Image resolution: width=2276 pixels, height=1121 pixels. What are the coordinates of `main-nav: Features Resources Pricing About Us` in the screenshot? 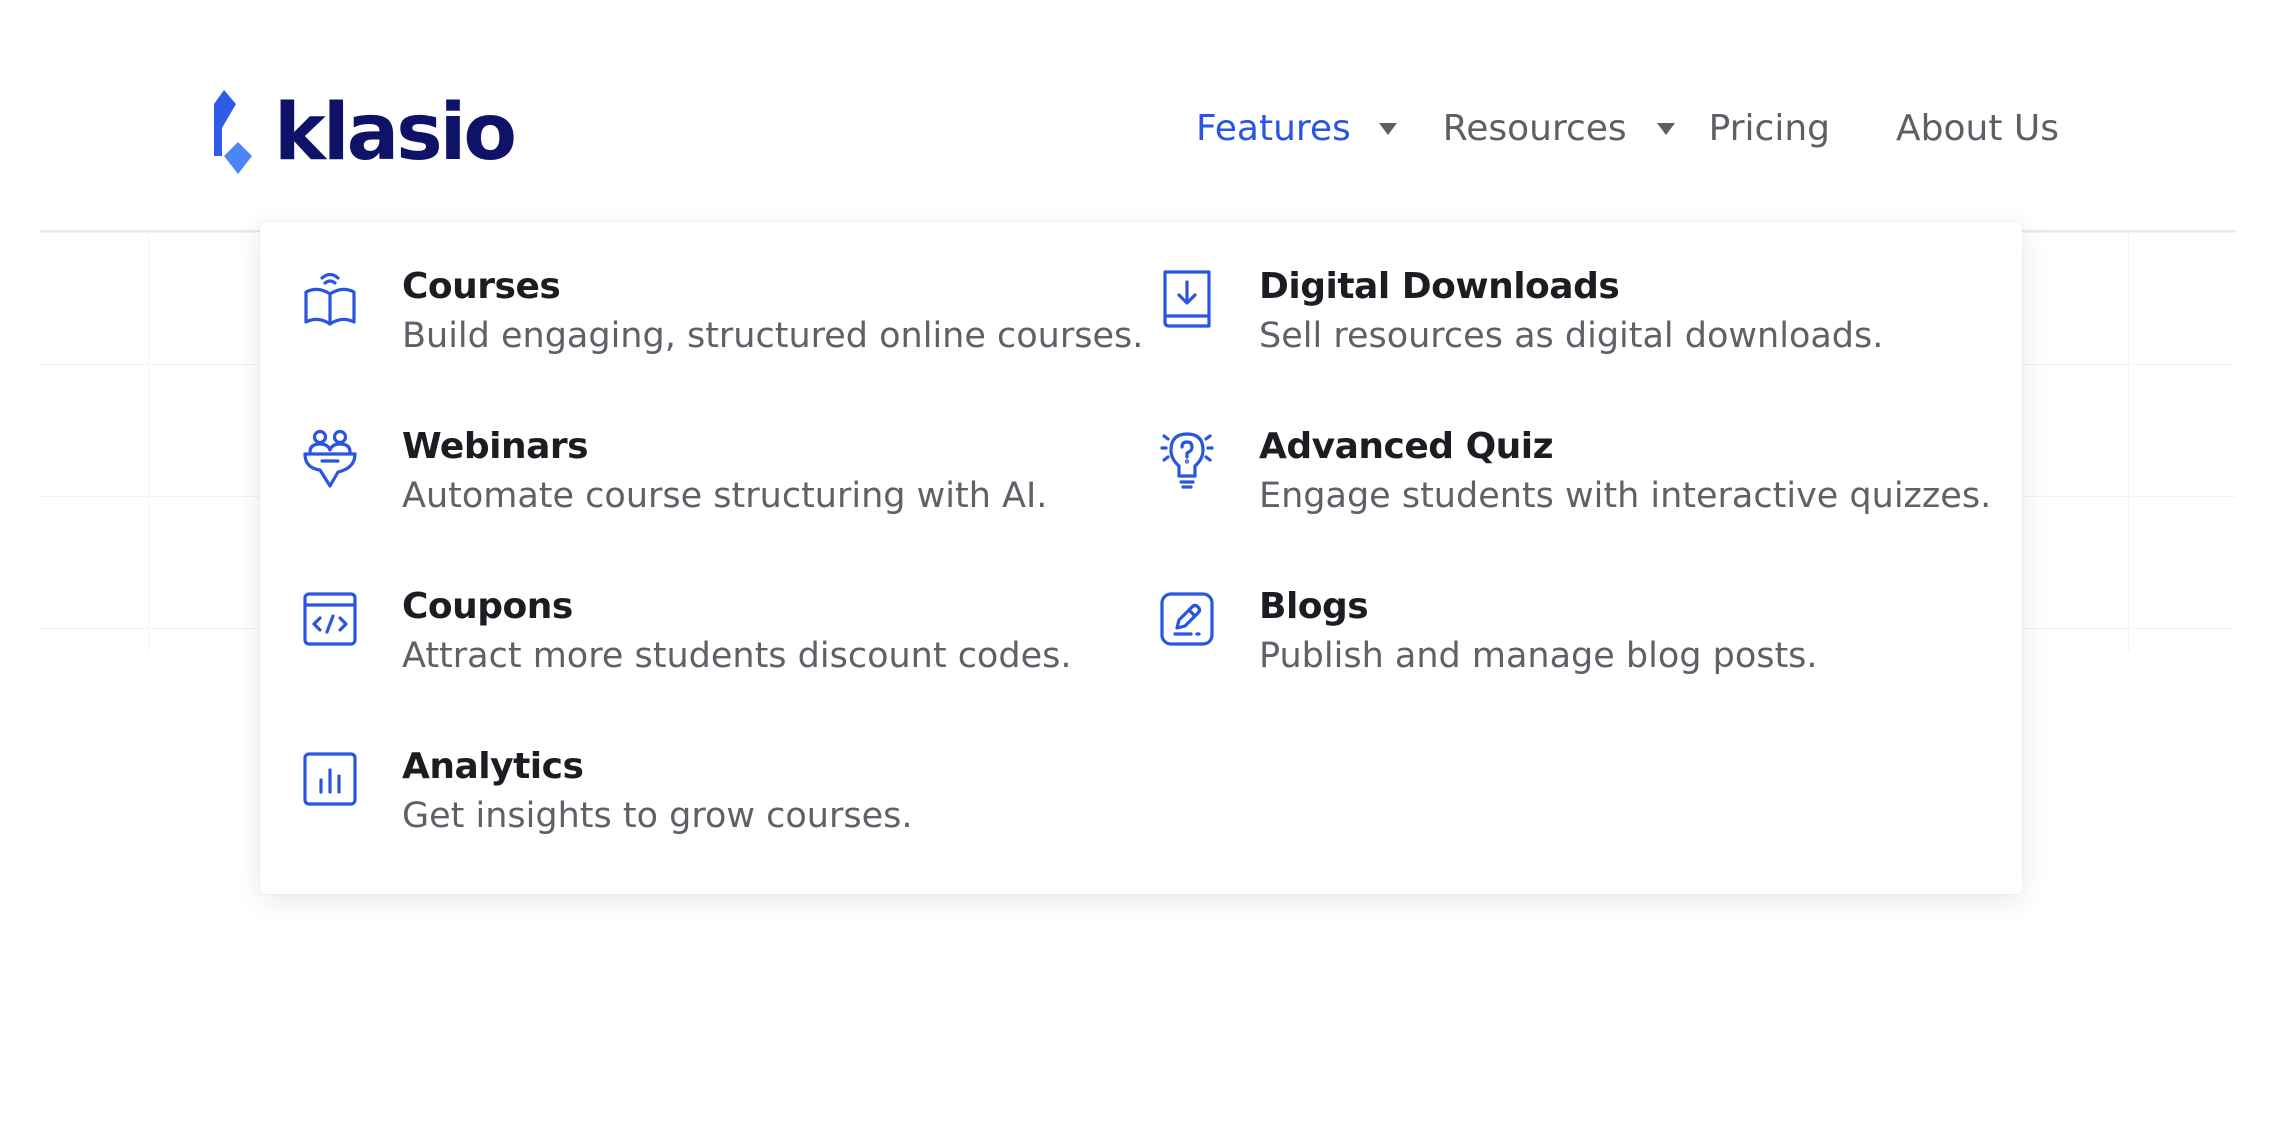 It's located at (1627, 128).